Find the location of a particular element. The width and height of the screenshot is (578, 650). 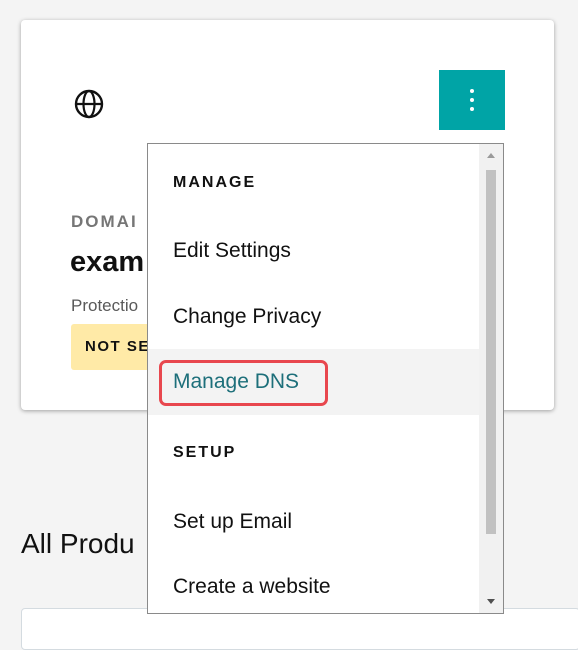

kebab-menu-icon is located at coordinates (472, 100).